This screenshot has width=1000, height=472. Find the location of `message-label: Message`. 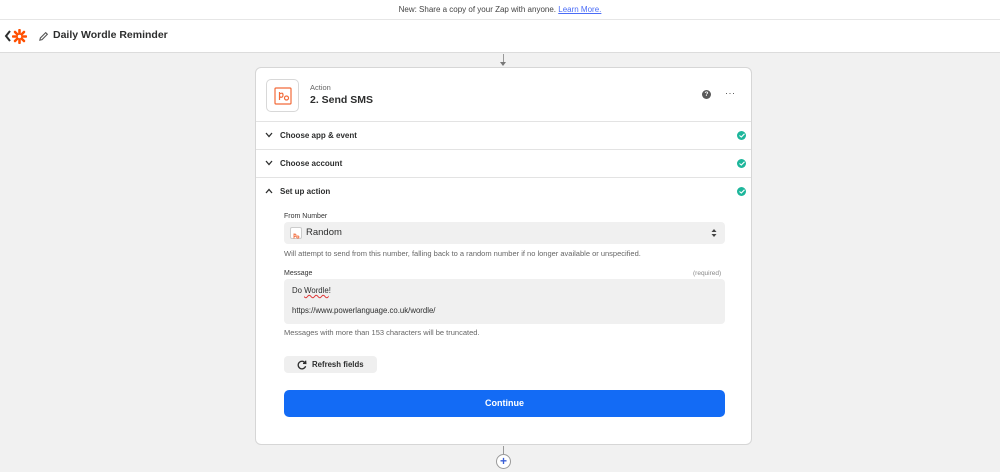

message-label: Message is located at coordinates (298, 273).